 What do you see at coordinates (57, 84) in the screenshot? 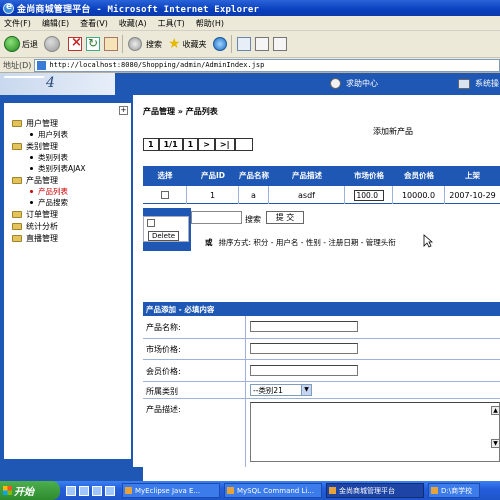
I see `site-logo: 4` at bounding box center [57, 84].